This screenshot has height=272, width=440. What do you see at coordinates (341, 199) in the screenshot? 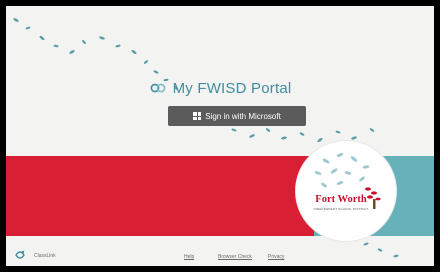
I see `district-name: Fort Worth` at bounding box center [341, 199].